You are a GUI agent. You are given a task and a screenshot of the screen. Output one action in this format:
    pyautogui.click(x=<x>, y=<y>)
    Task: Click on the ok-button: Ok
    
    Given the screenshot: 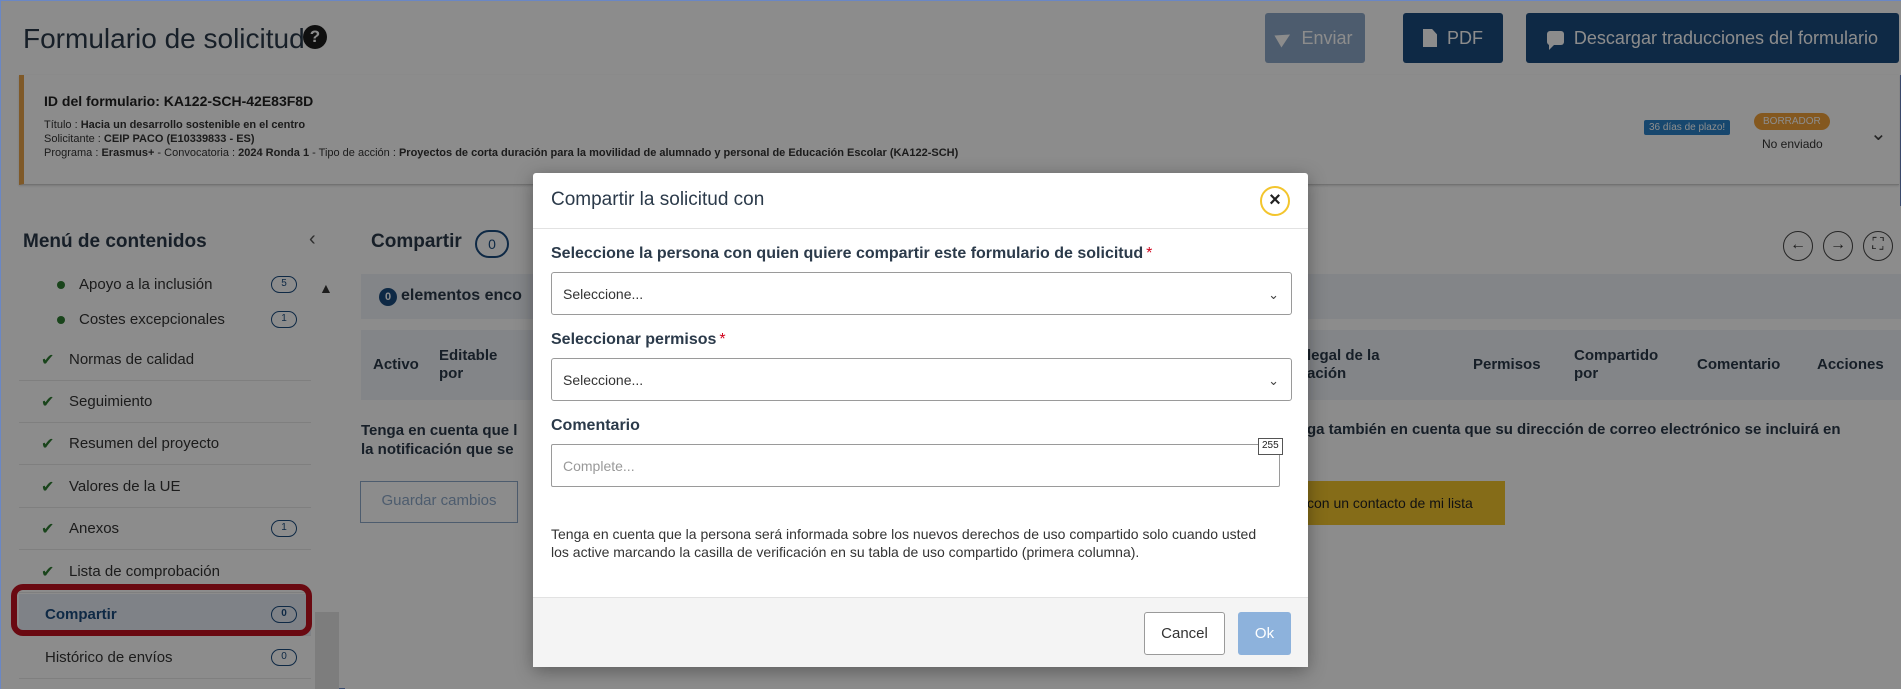 What is the action you would take?
    pyautogui.click(x=1264, y=633)
    